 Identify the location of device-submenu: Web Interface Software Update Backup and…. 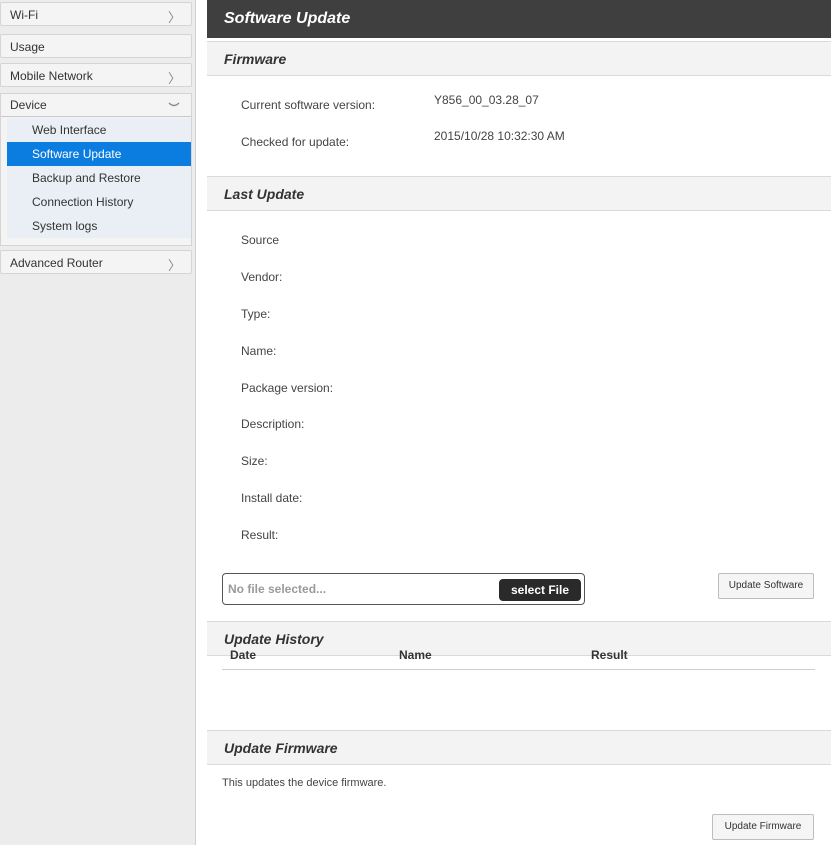
(99, 178).